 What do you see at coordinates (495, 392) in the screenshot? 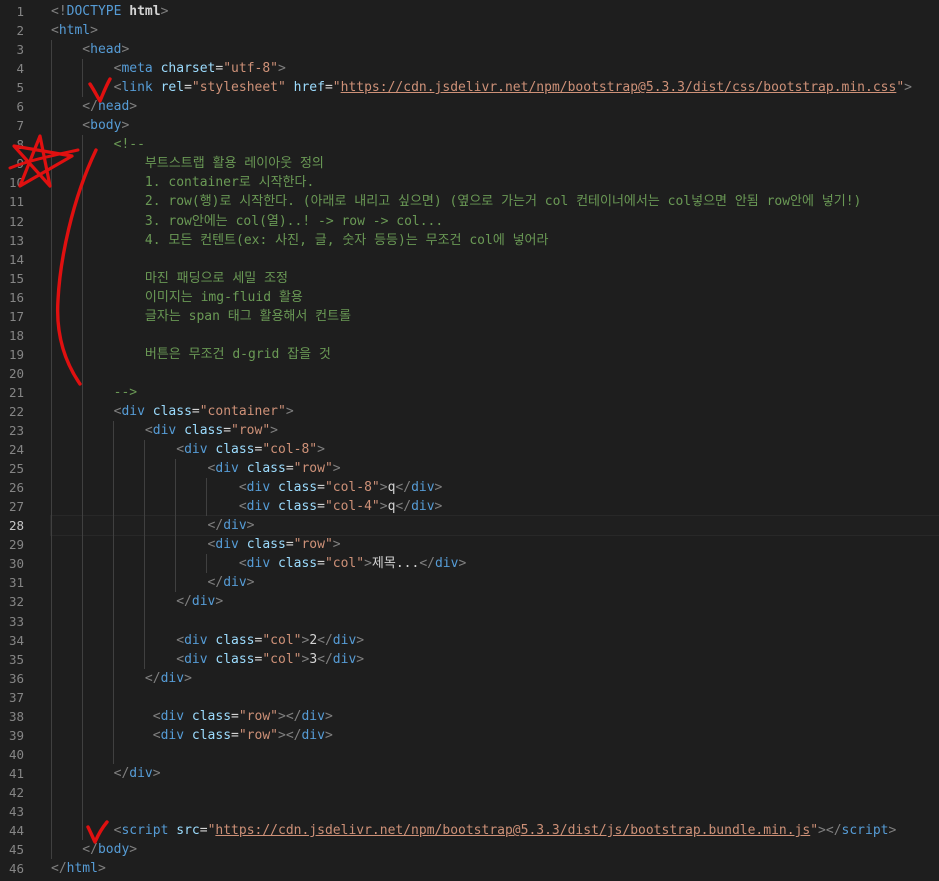
I see `code-line: -->` at bounding box center [495, 392].